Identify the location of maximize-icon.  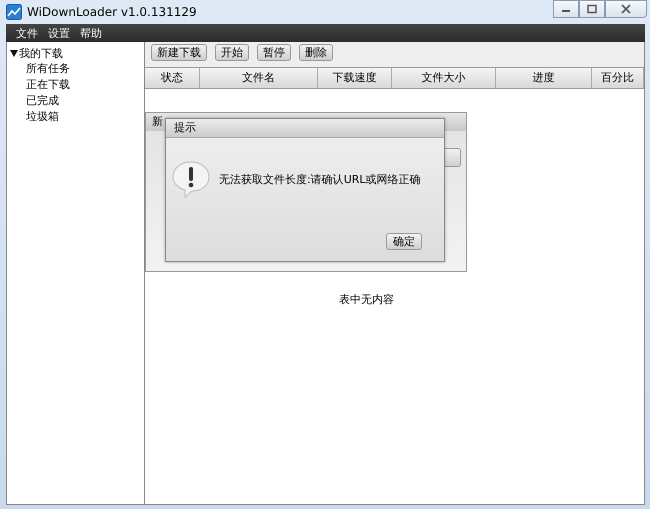
(592, 9).